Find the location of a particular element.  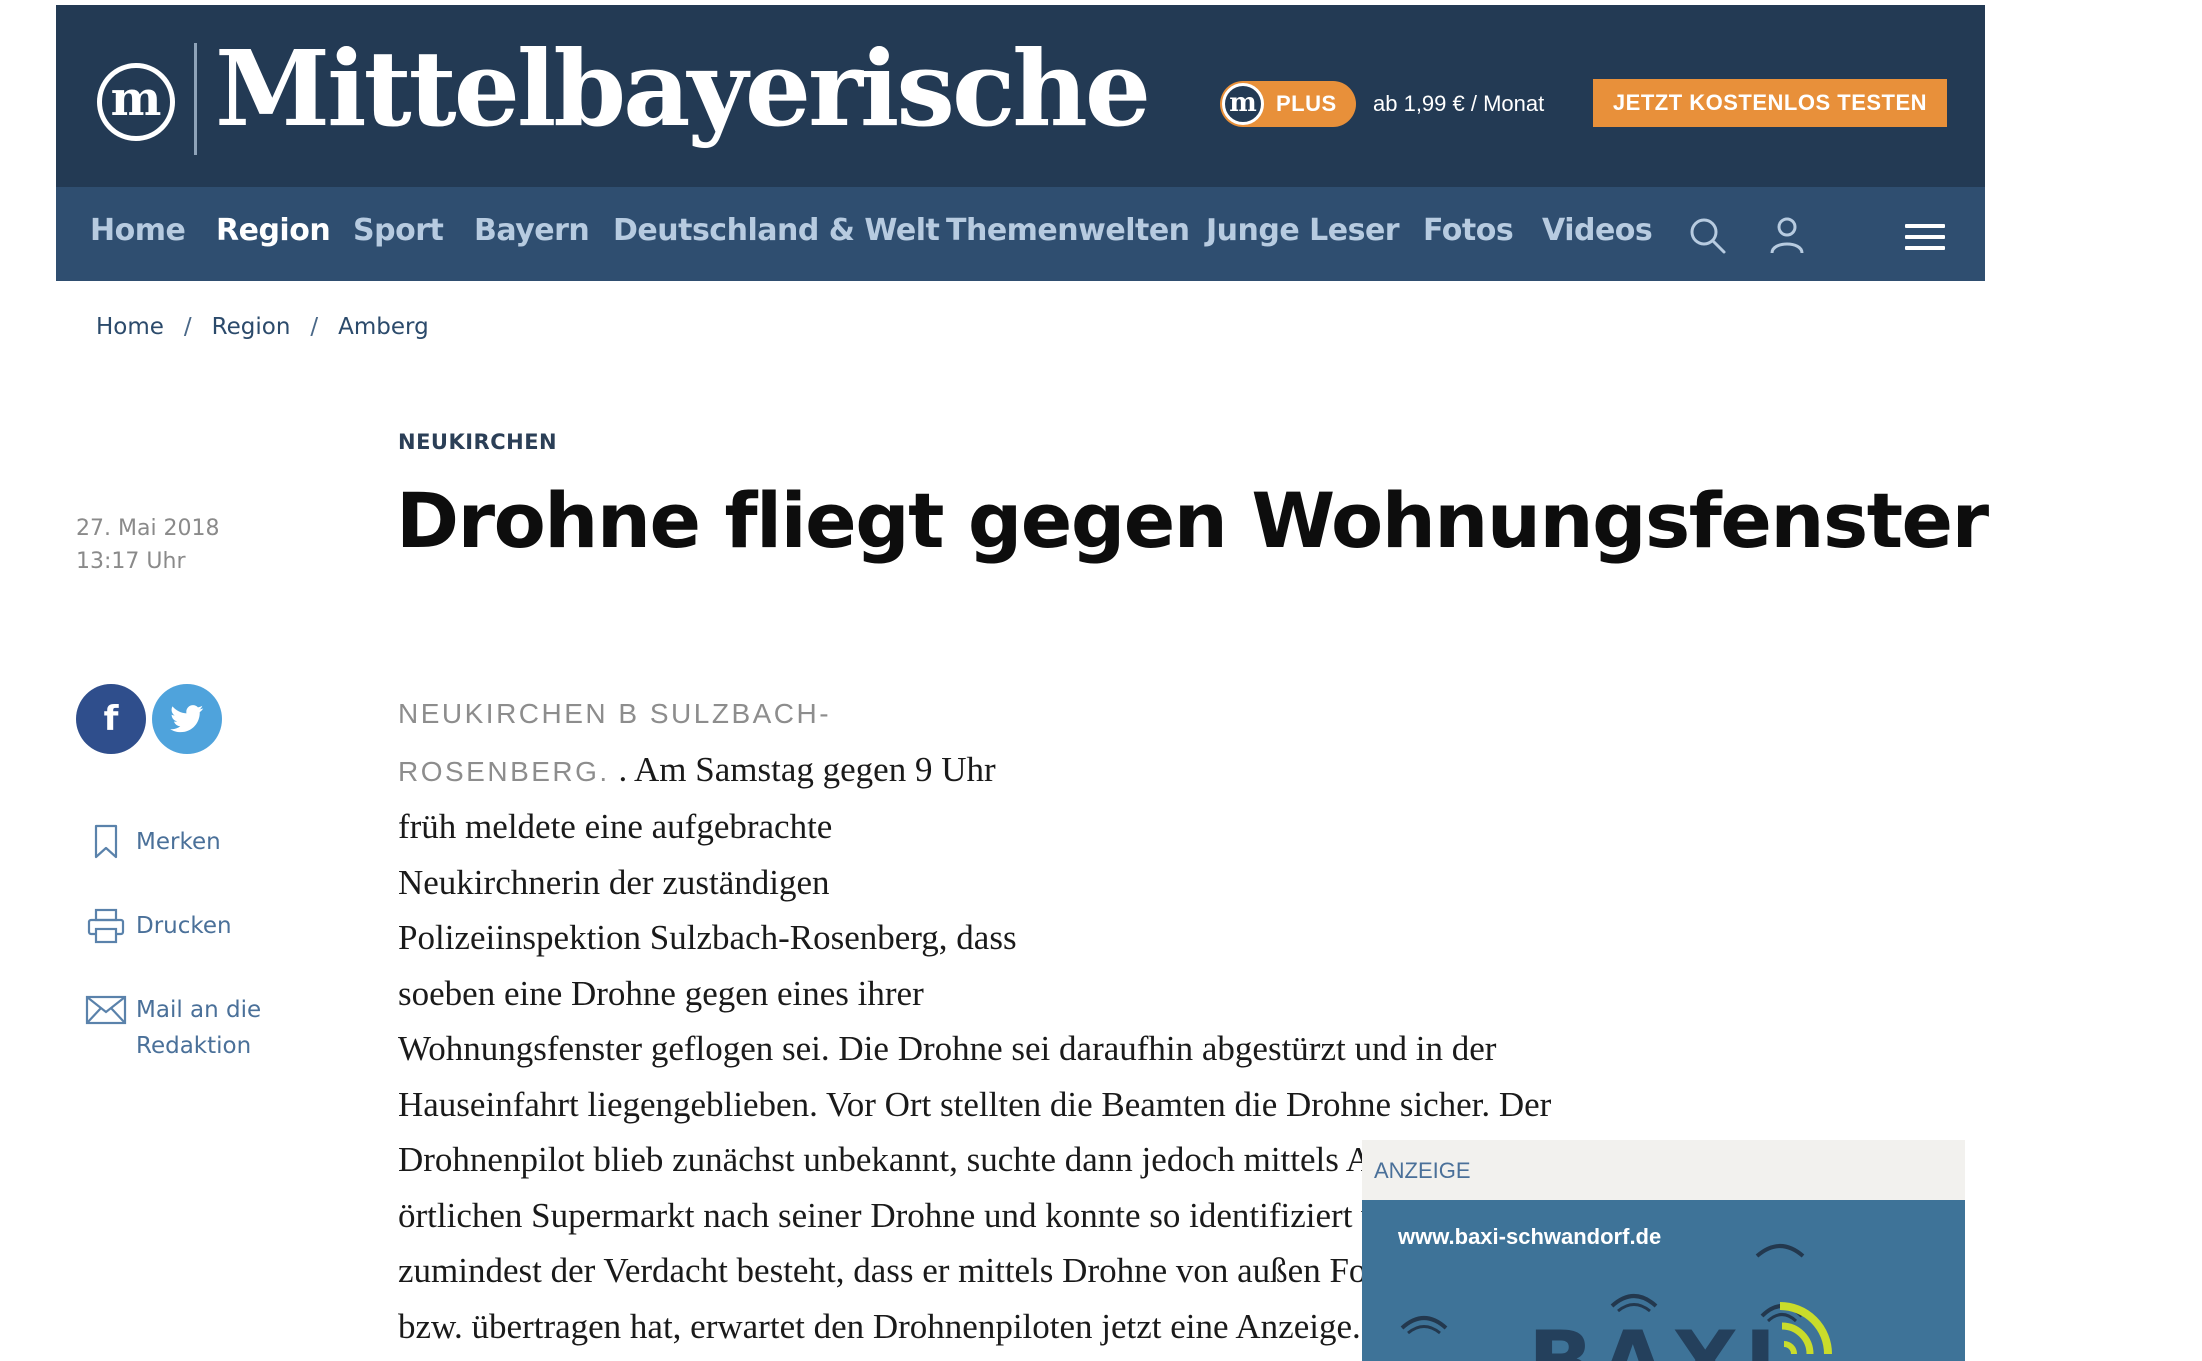

mail-label: Mail an die Redaktion is located at coordinates (198, 1028).